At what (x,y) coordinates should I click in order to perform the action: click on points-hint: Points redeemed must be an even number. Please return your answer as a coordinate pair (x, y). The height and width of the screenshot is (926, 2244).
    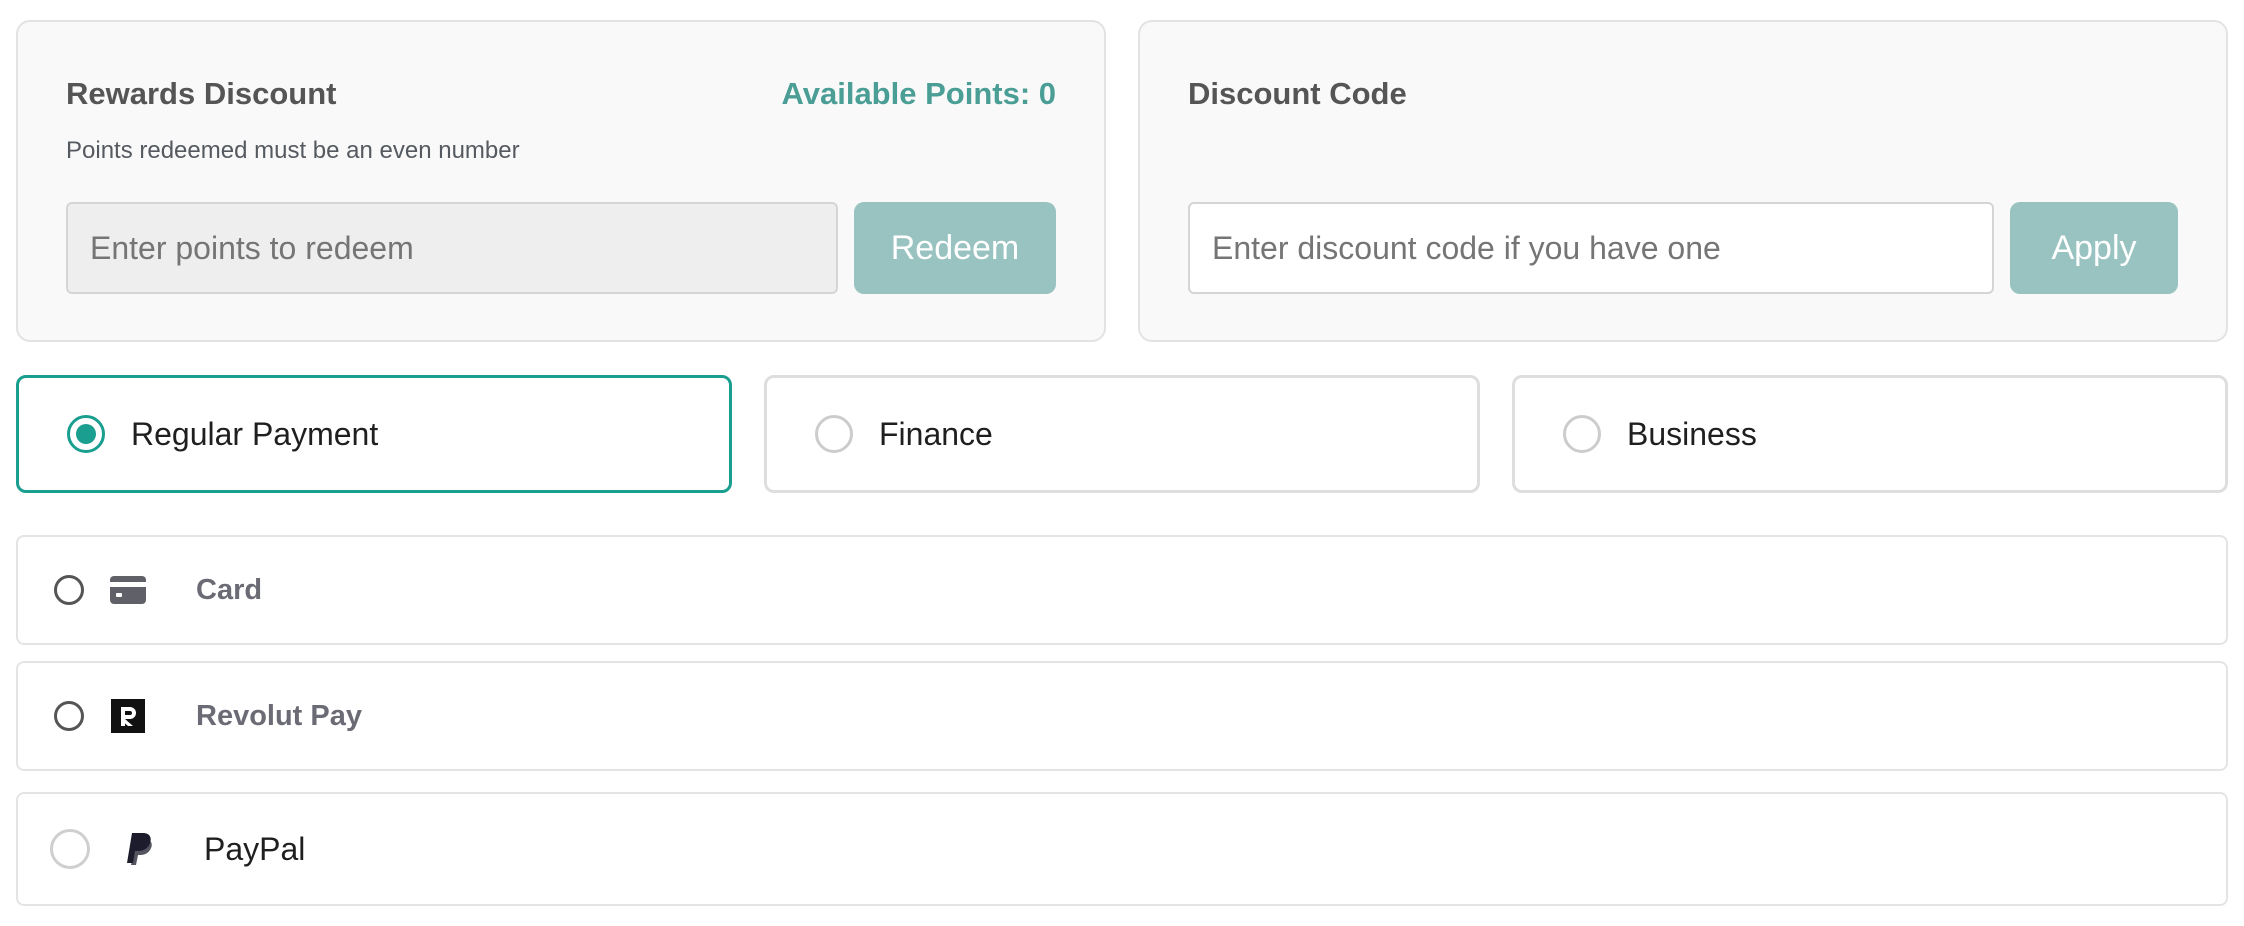
    Looking at the image, I should click on (293, 150).